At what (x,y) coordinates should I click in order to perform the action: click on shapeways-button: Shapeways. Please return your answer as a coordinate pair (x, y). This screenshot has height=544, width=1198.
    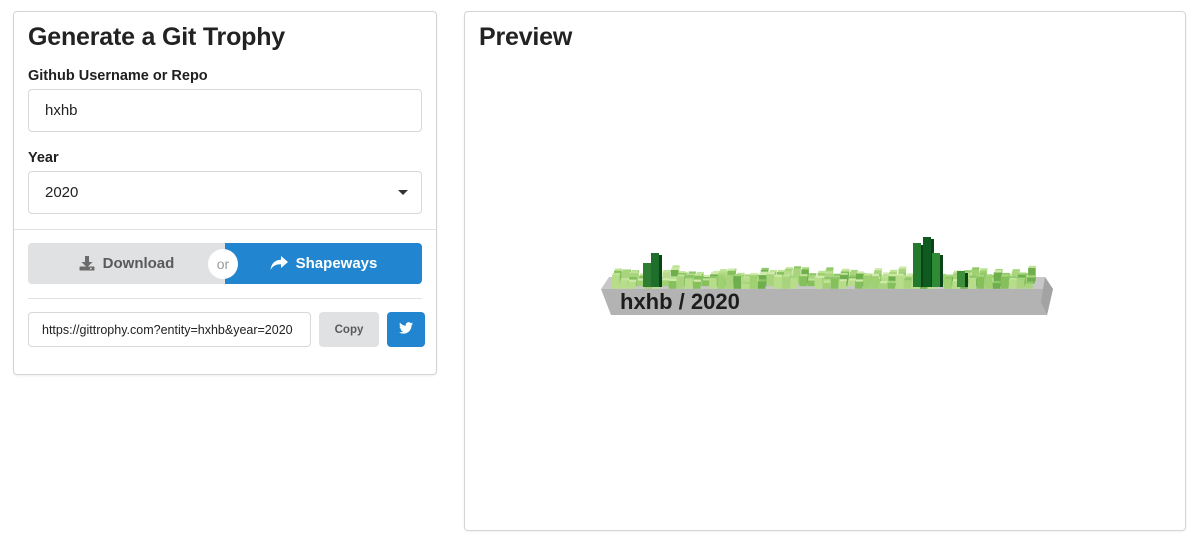
    Looking at the image, I should click on (323, 263).